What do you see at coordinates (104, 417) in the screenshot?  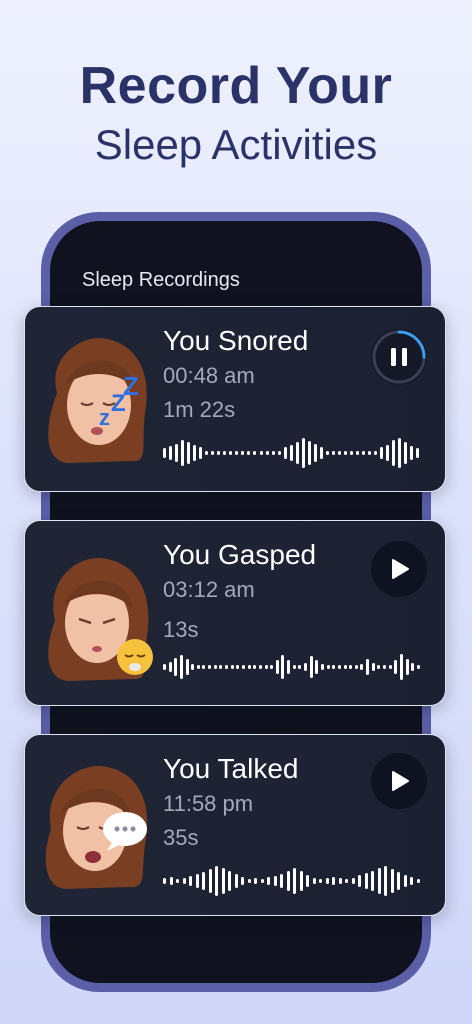 I see `svg-text: z` at bounding box center [104, 417].